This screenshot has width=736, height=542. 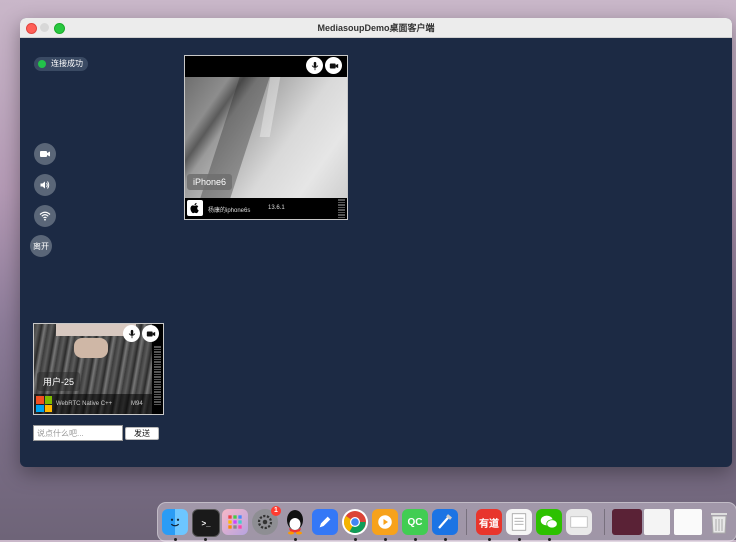 I want to click on remote-peer-name: iPhone6, so click(x=210, y=182).